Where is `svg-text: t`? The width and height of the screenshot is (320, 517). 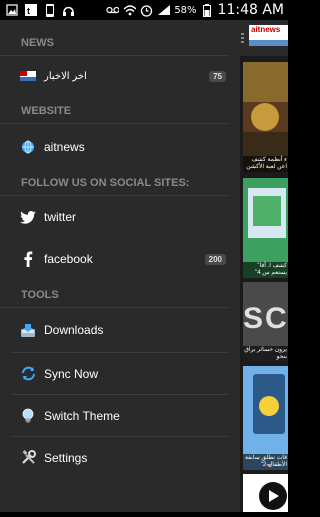 svg-text: t is located at coordinates (28, 11).